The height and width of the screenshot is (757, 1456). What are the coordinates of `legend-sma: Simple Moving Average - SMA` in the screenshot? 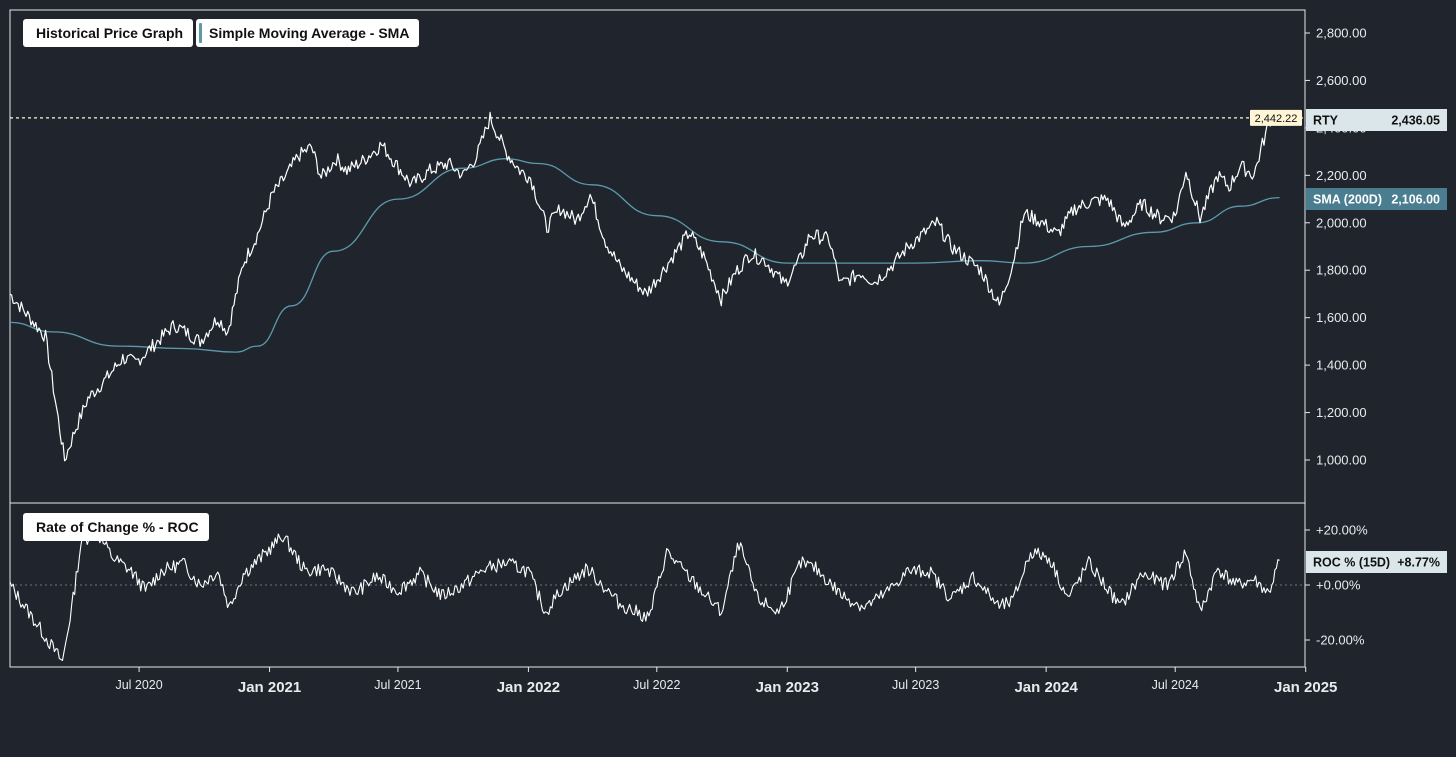 It's located at (308, 33).